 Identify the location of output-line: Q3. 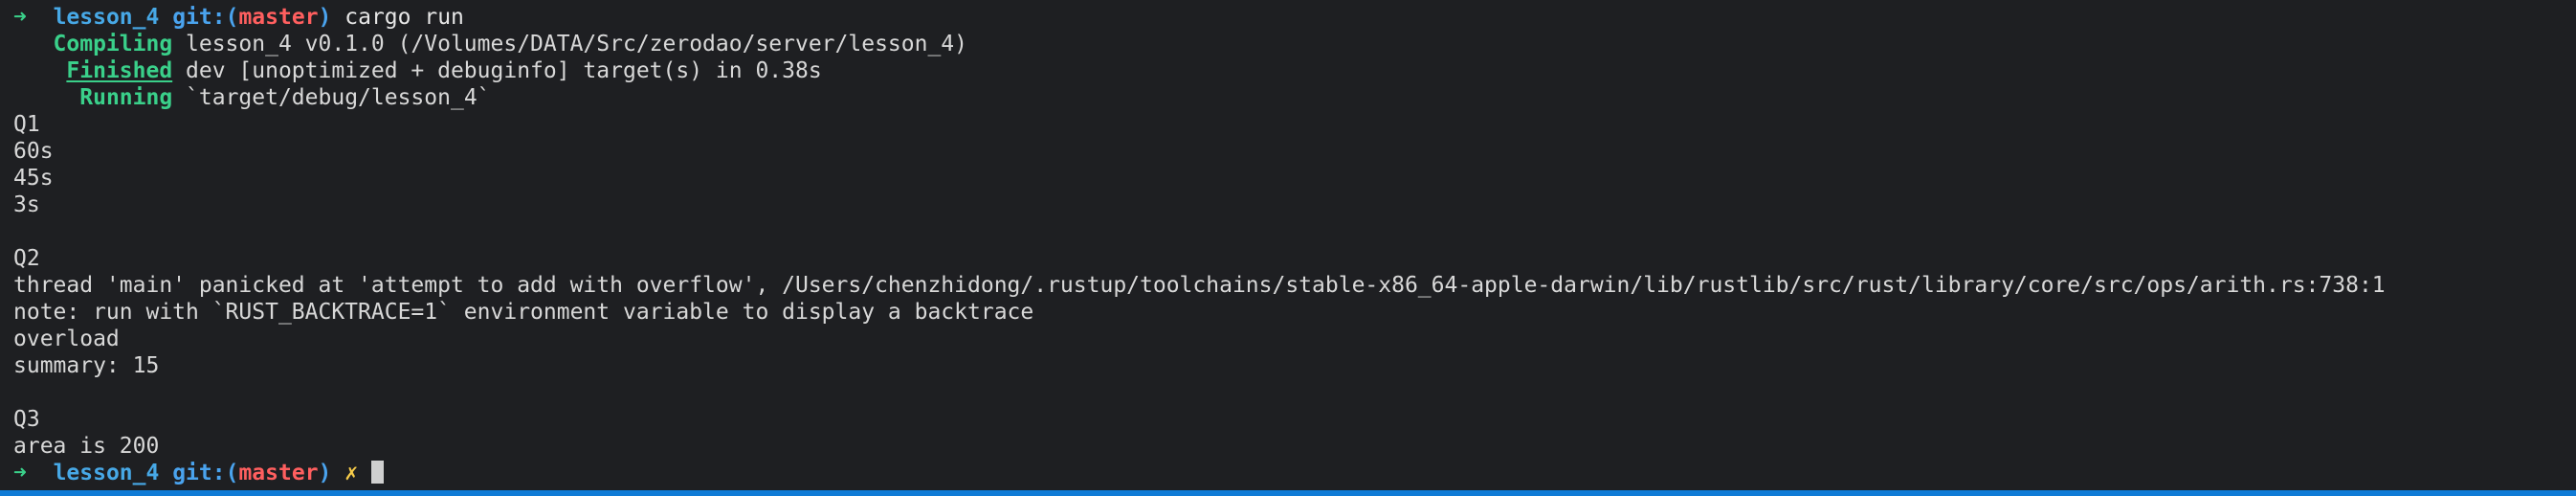
(26, 419).